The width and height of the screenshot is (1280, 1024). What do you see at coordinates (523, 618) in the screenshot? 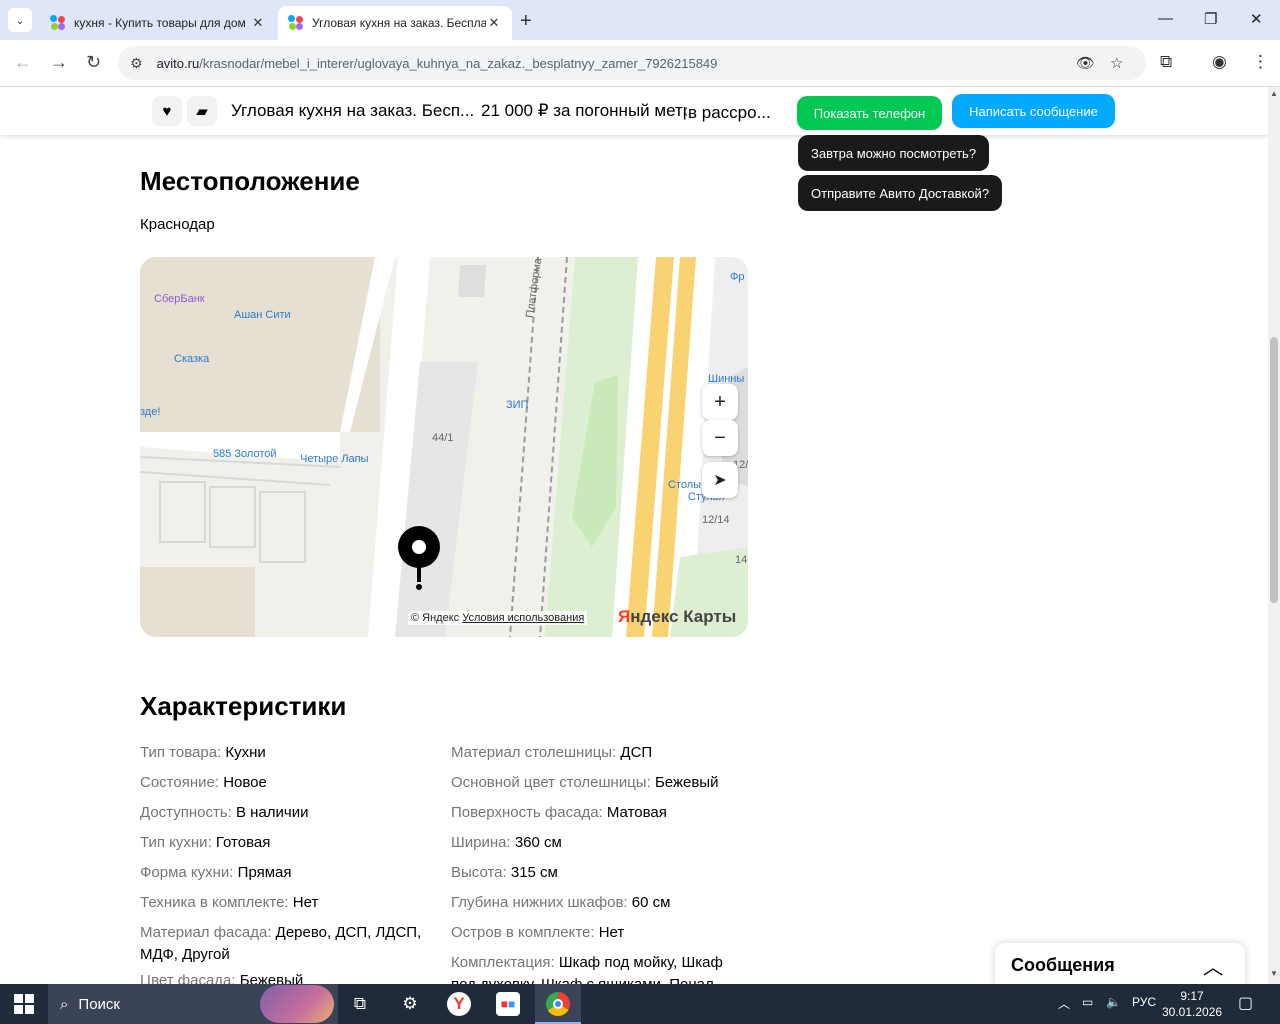
I see `map-terms-link: Условия использования` at bounding box center [523, 618].